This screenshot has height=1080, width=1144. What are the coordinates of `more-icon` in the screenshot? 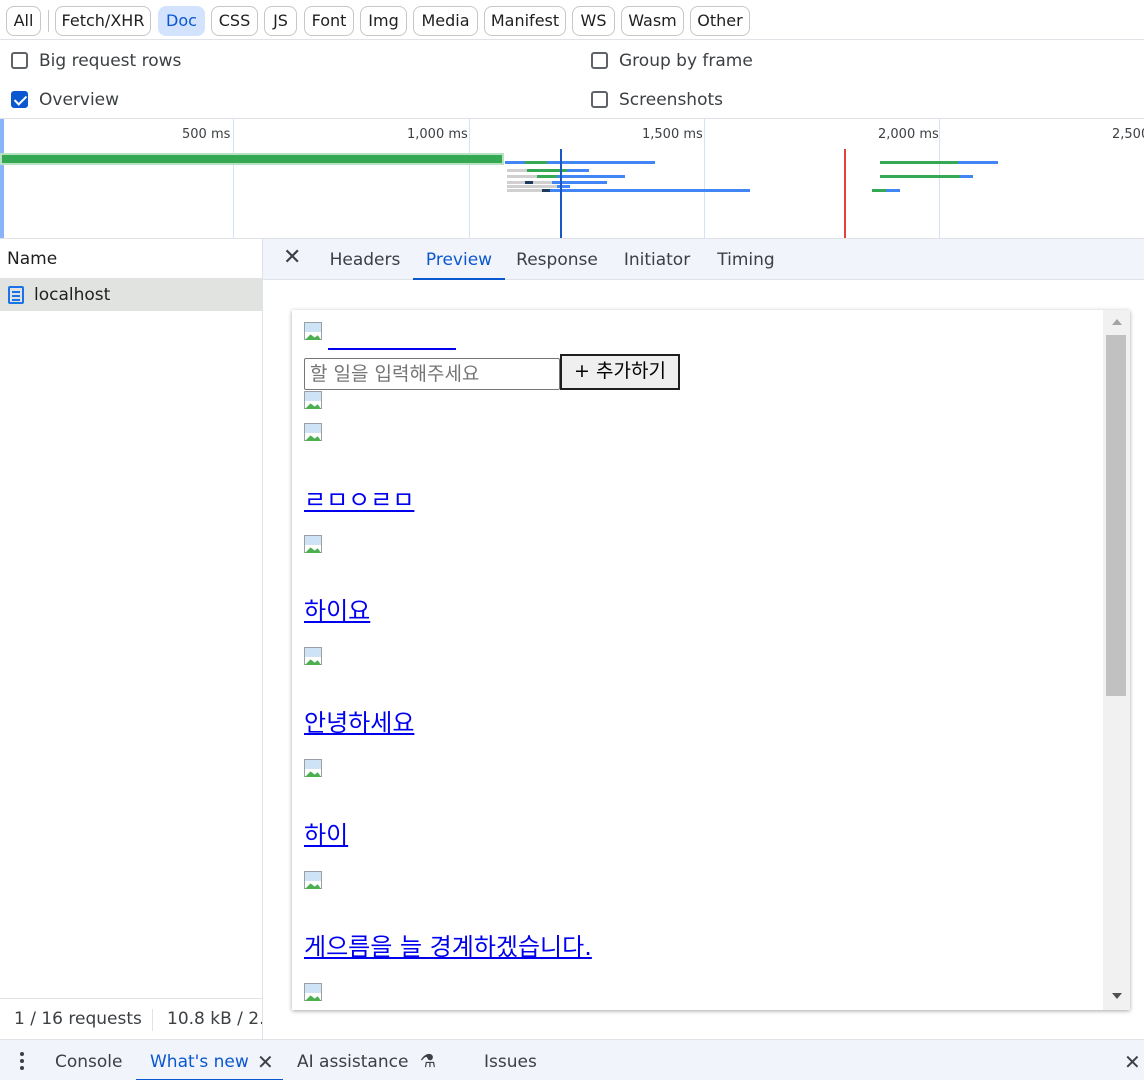 It's located at (22, 1061).